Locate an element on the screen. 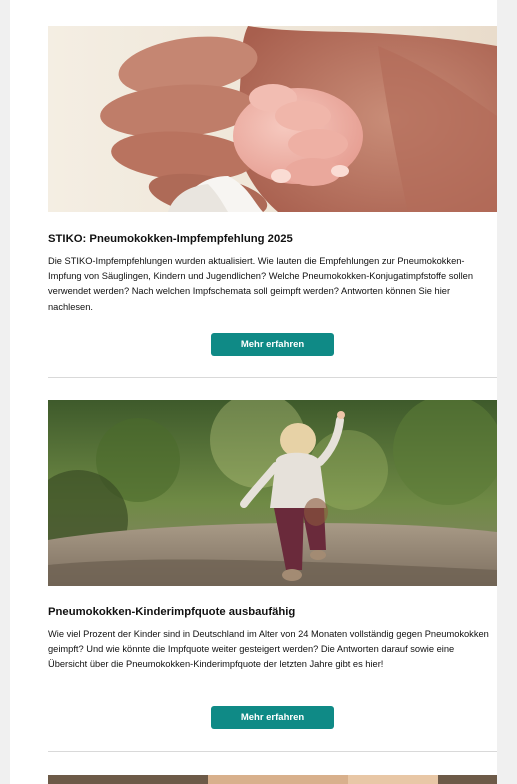  article-image-next is located at coordinates (272, 778).